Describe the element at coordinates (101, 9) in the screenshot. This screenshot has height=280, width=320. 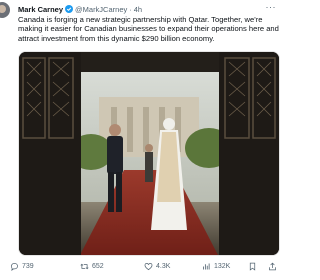
I see `author-handle: @MarkJCarney` at that location.